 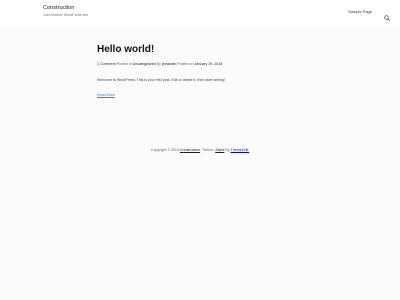 What do you see at coordinates (124, 64) in the screenshot?
I see `posted-in-label: Posted in` at bounding box center [124, 64].